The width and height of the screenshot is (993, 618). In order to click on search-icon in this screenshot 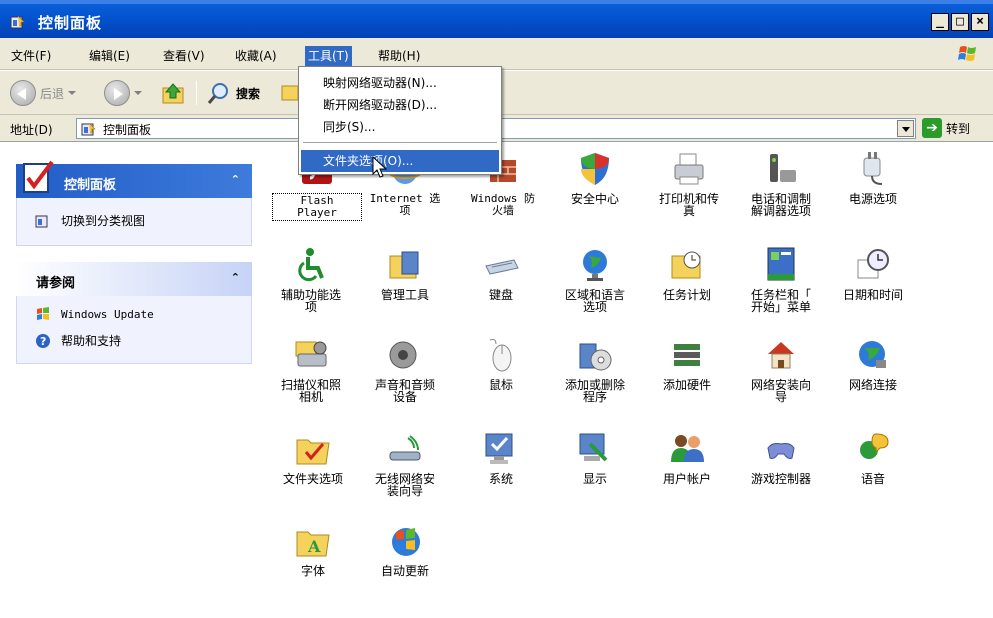, I will do `click(217, 93)`.